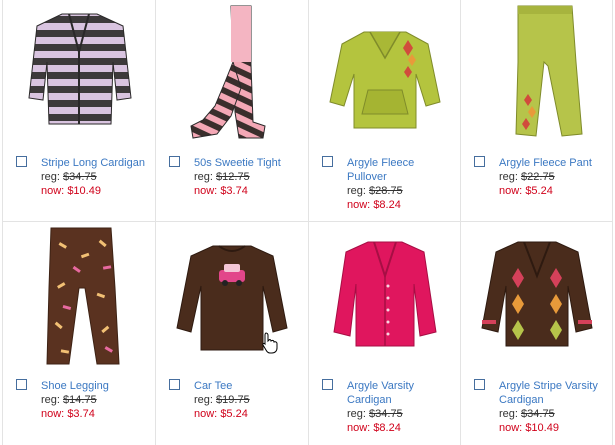 The image size is (615, 445). I want to click on regular-price: reg: $22.75, so click(527, 177).